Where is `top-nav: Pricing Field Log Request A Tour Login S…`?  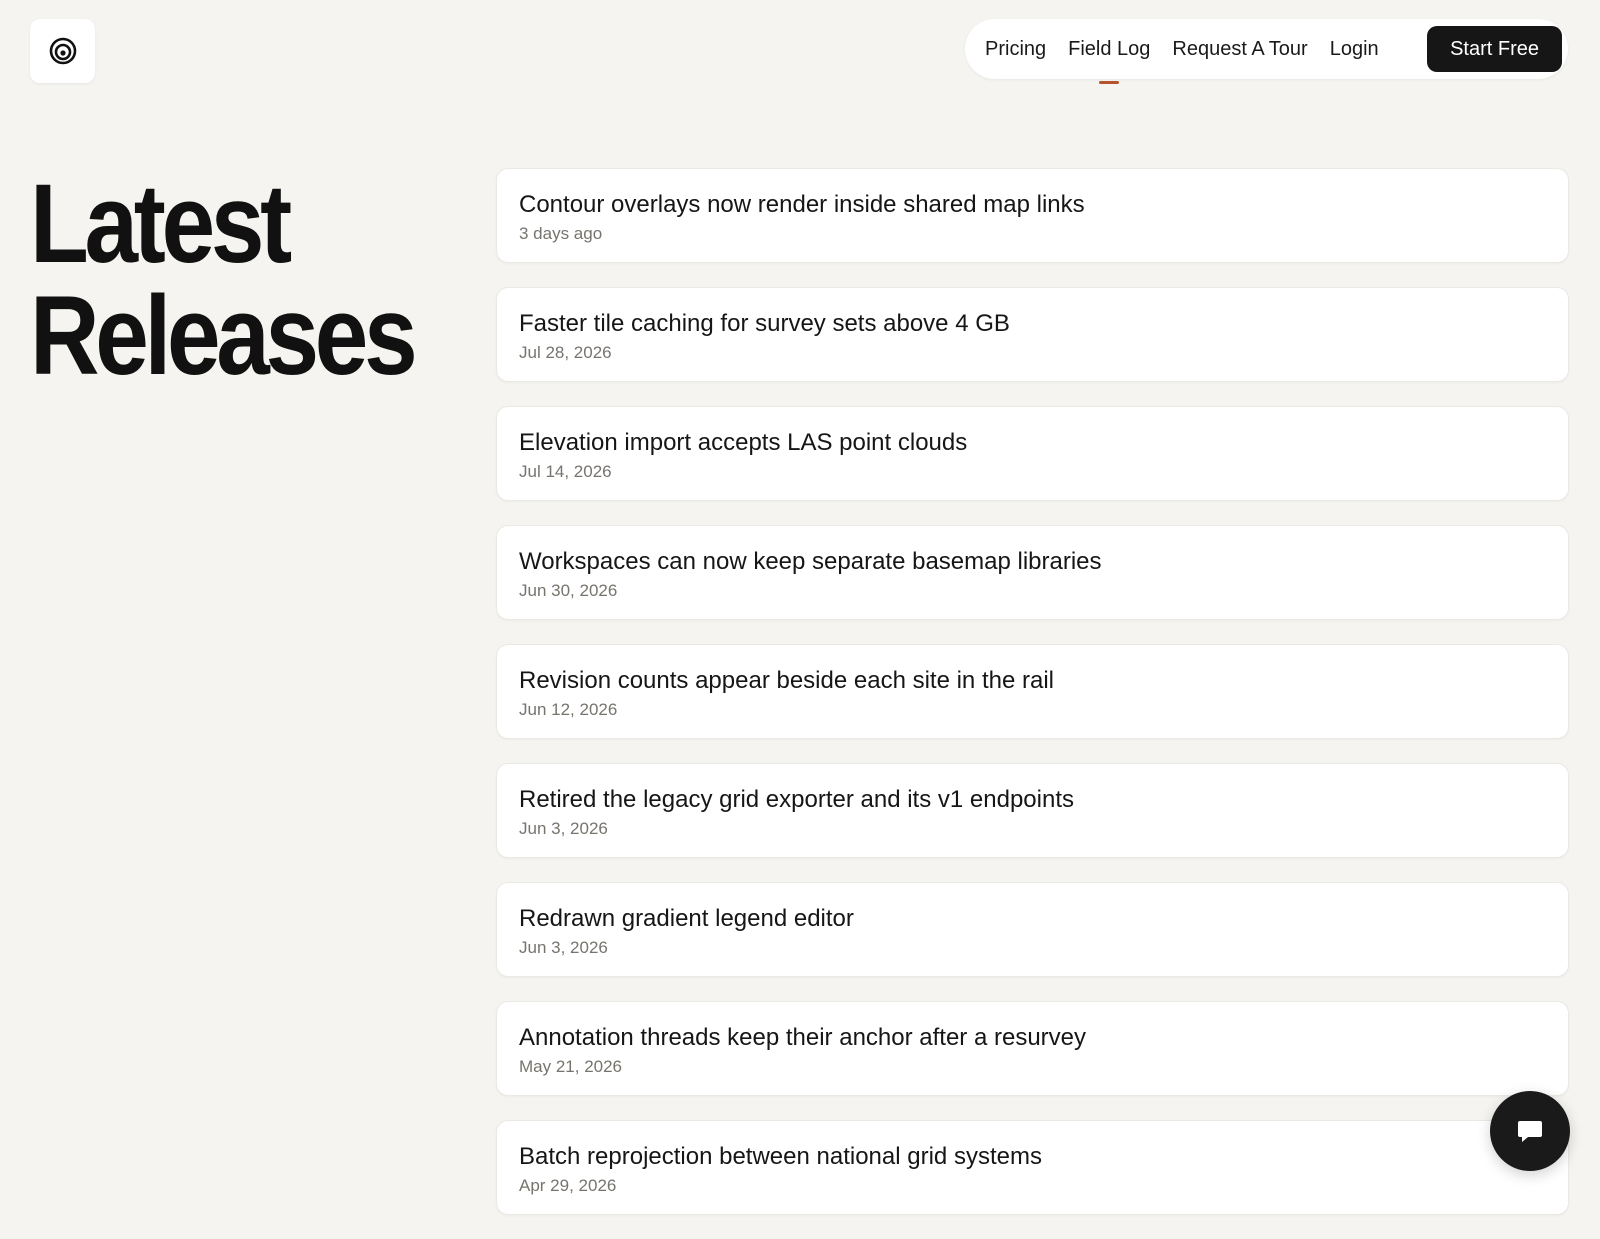 top-nav: Pricing Field Log Request A Tour Login S… is located at coordinates (1266, 49).